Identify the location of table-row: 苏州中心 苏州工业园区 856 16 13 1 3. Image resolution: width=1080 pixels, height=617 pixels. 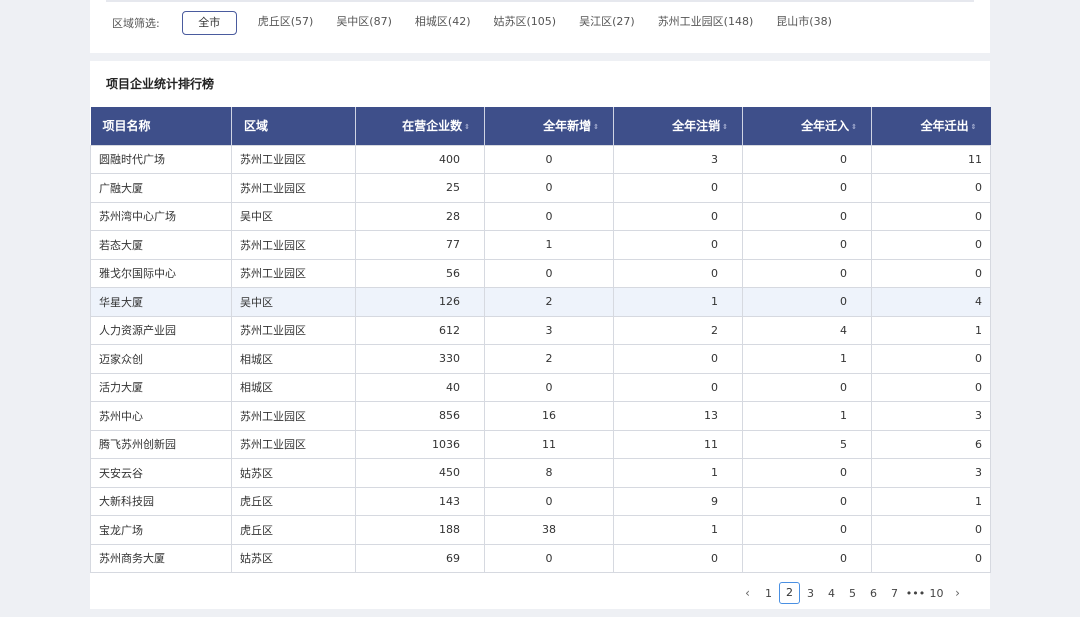
(540, 416).